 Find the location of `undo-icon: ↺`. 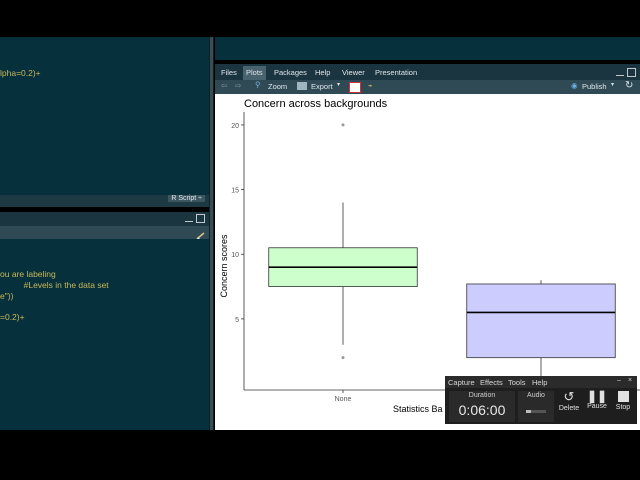

undo-icon: ↺ is located at coordinates (569, 396).